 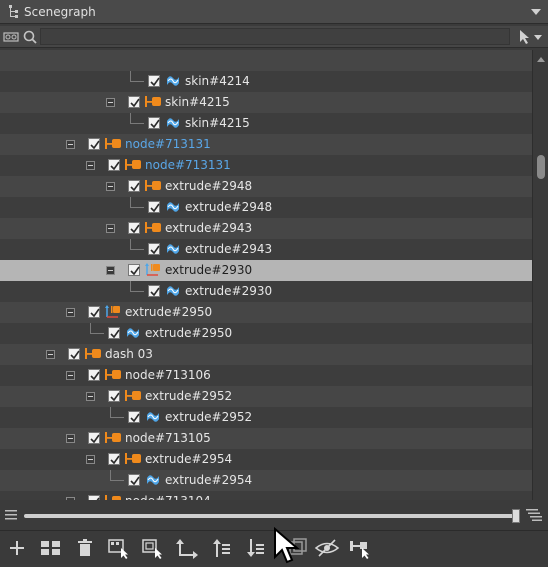 I want to click on picker-cursor-icon, so click(x=531, y=37).